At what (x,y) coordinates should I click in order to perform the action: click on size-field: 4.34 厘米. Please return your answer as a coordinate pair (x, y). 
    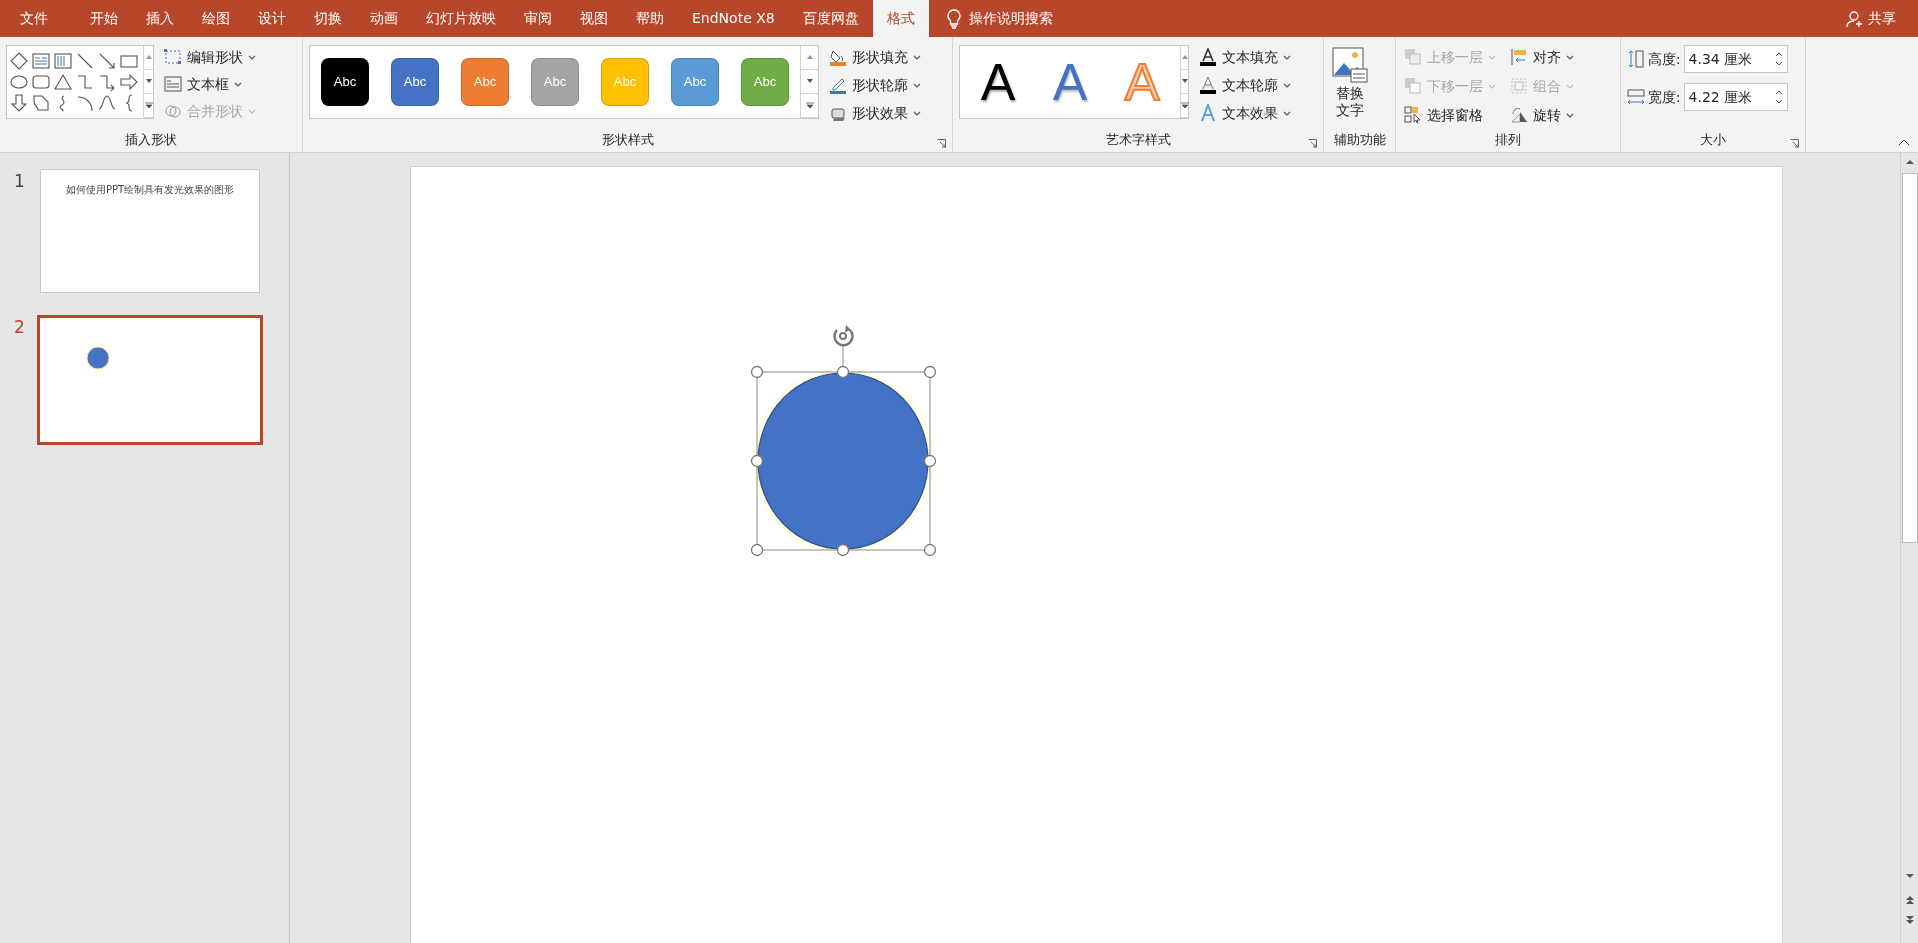
    Looking at the image, I should click on (1735, 59).